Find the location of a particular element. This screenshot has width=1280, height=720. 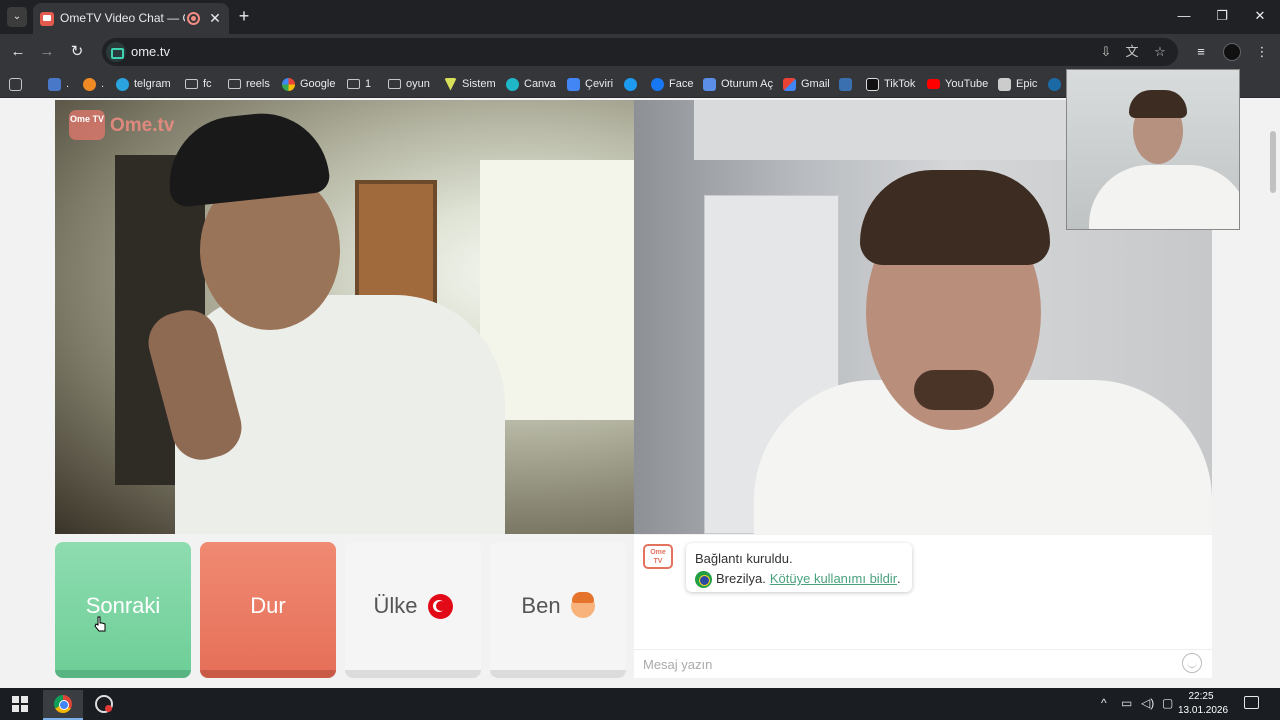

bookmark-tumblr is located at coordinates (845, 84).